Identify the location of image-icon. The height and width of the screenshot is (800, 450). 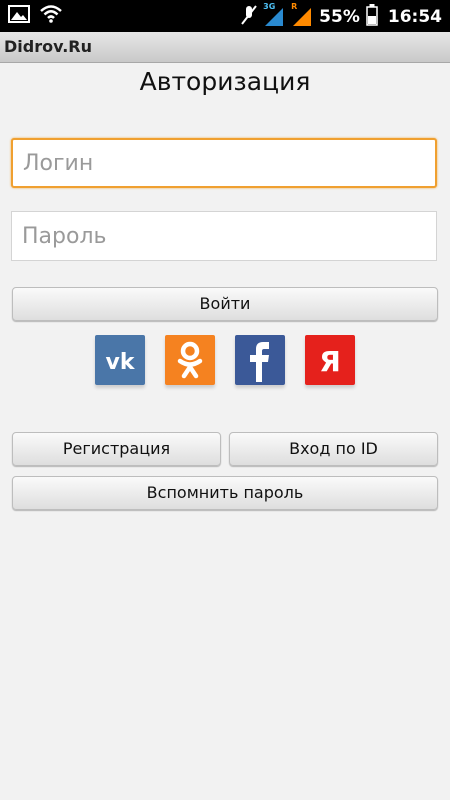
(19, 16).